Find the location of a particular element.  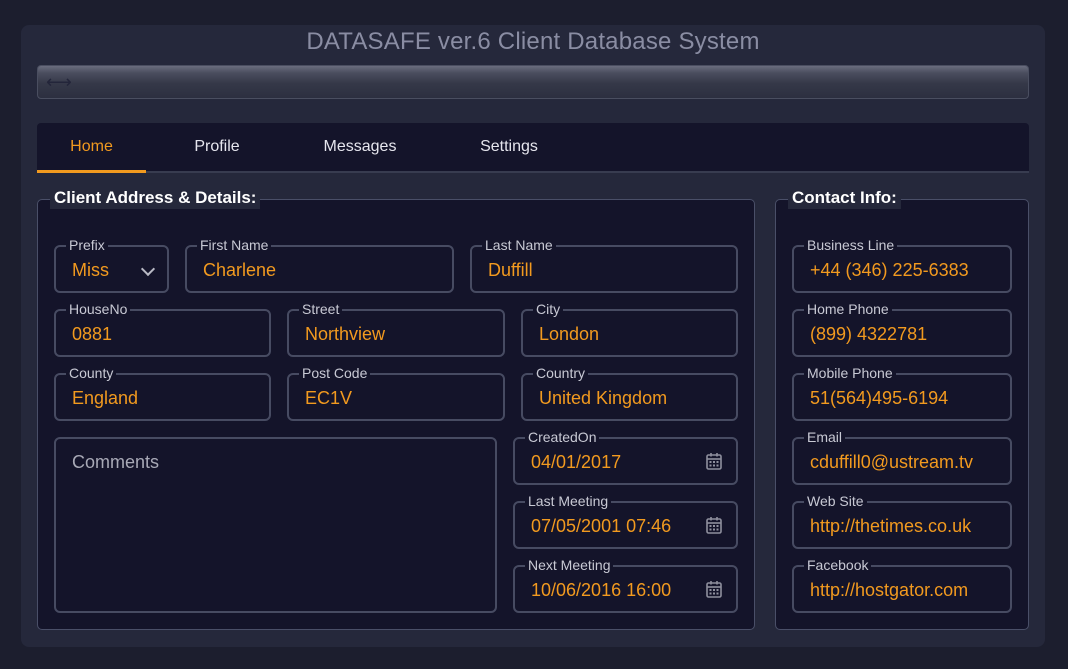

last-meeting-date-field: Last Meeting 07/05/2001 07:46 is located at coordinates (625, 521).